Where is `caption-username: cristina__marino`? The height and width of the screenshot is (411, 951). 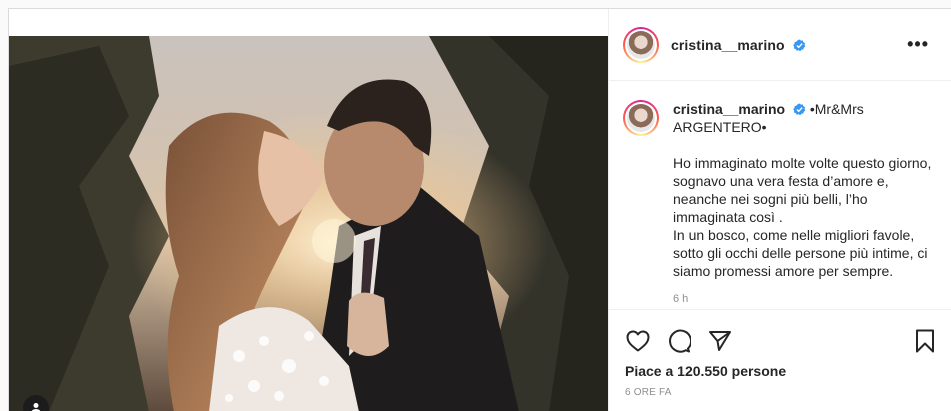 caption-username: cristina__marino is located at coordinates (729, 109).